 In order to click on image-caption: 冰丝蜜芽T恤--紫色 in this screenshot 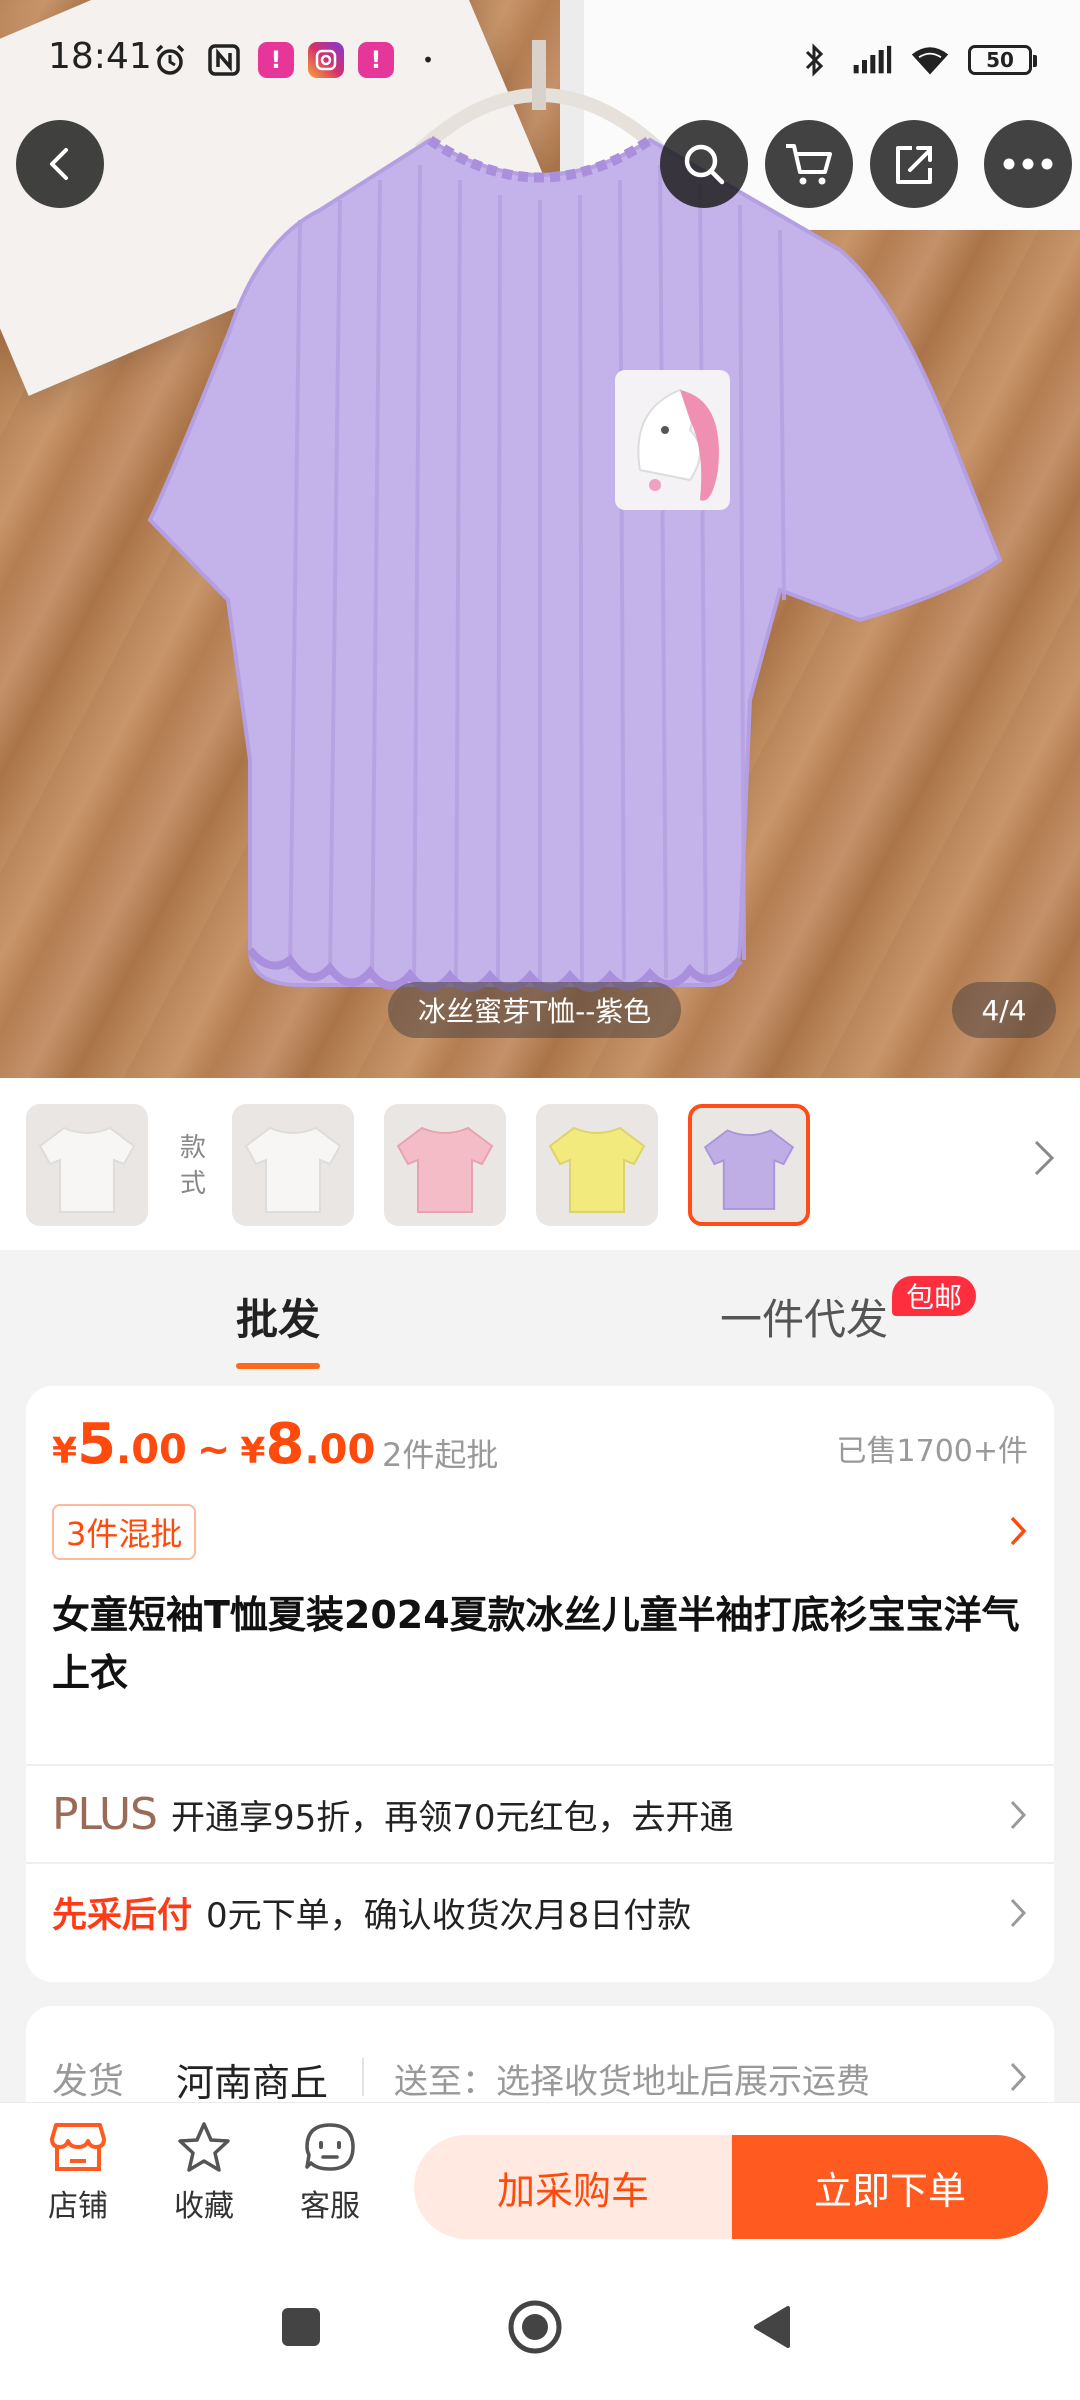, I will do `click(535, 1010)`.